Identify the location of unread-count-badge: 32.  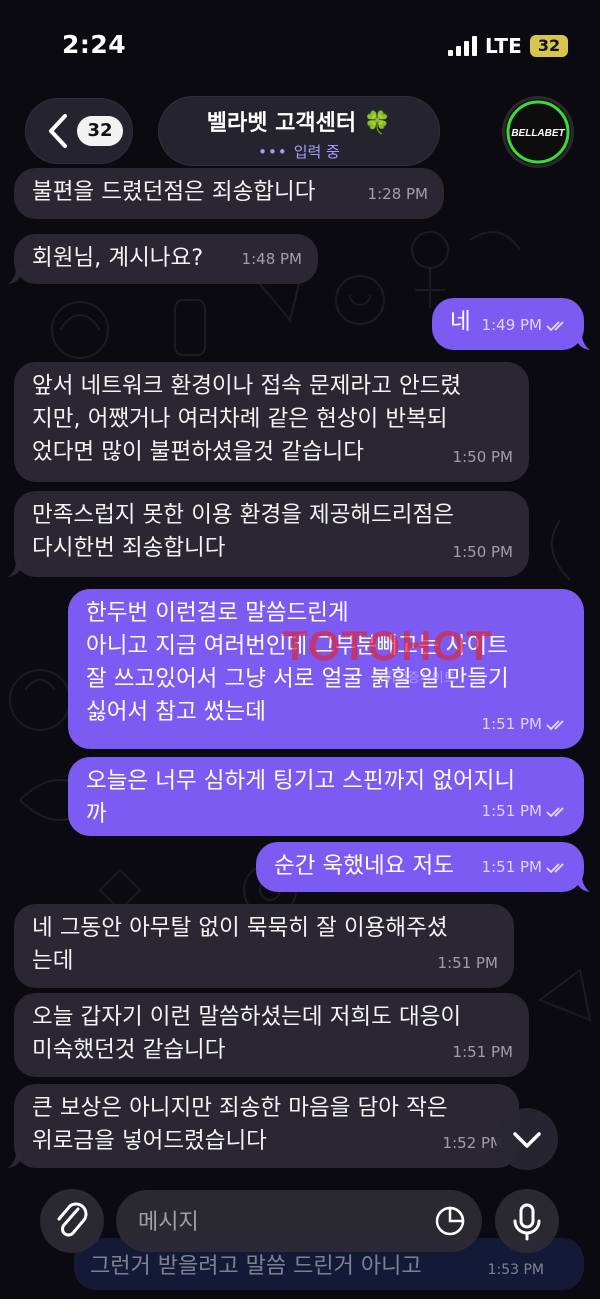
(100, 131).